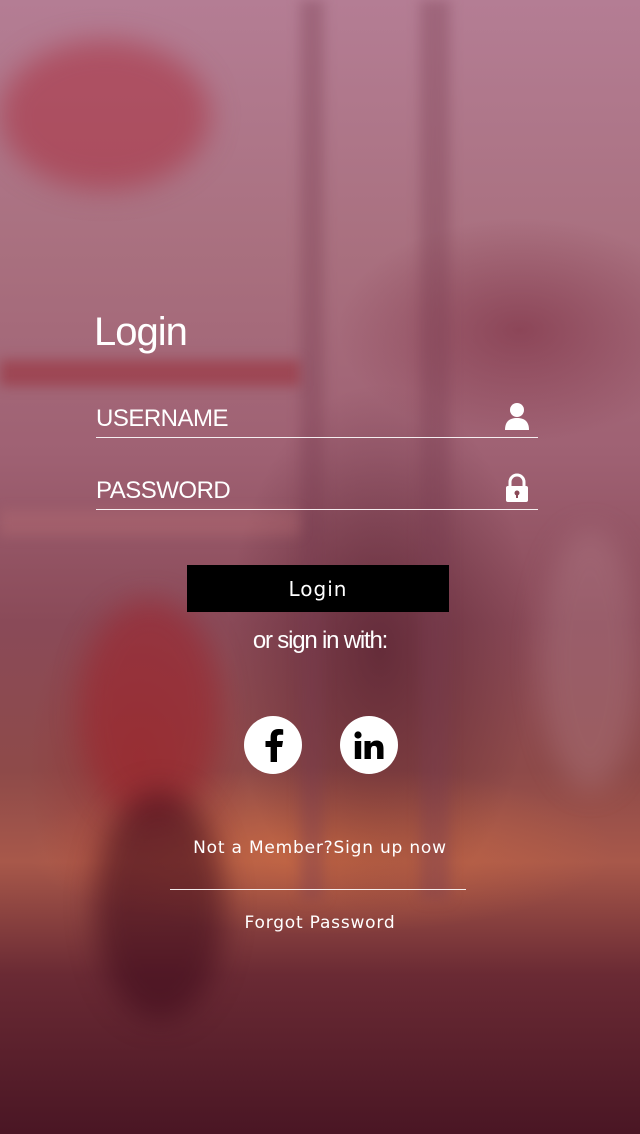 The width and height of the screenshot is (640, 1134). I want to click on background-adult, so click(590, 660).